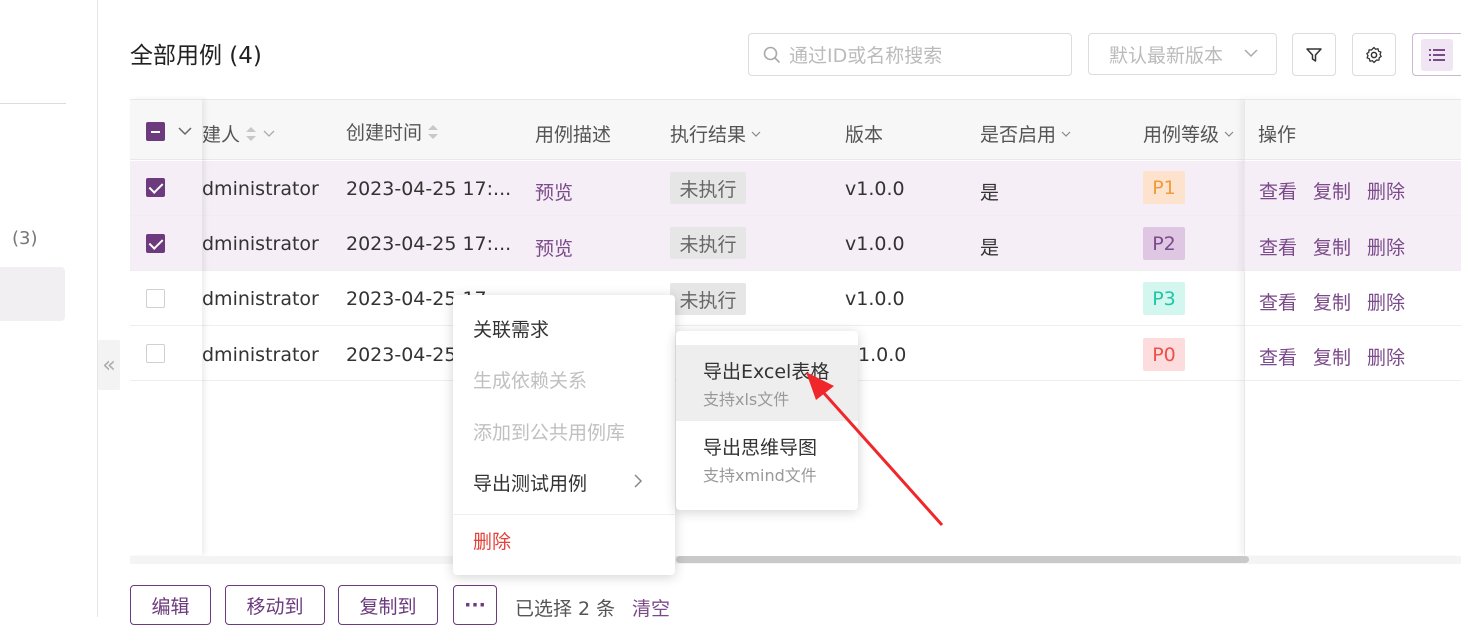 The width and height of the screenshot is (1461, 625). Describe the element at coordinates (401, 355) in the screenshot. I see `cell-created-time: 2023-04-25` at that location.